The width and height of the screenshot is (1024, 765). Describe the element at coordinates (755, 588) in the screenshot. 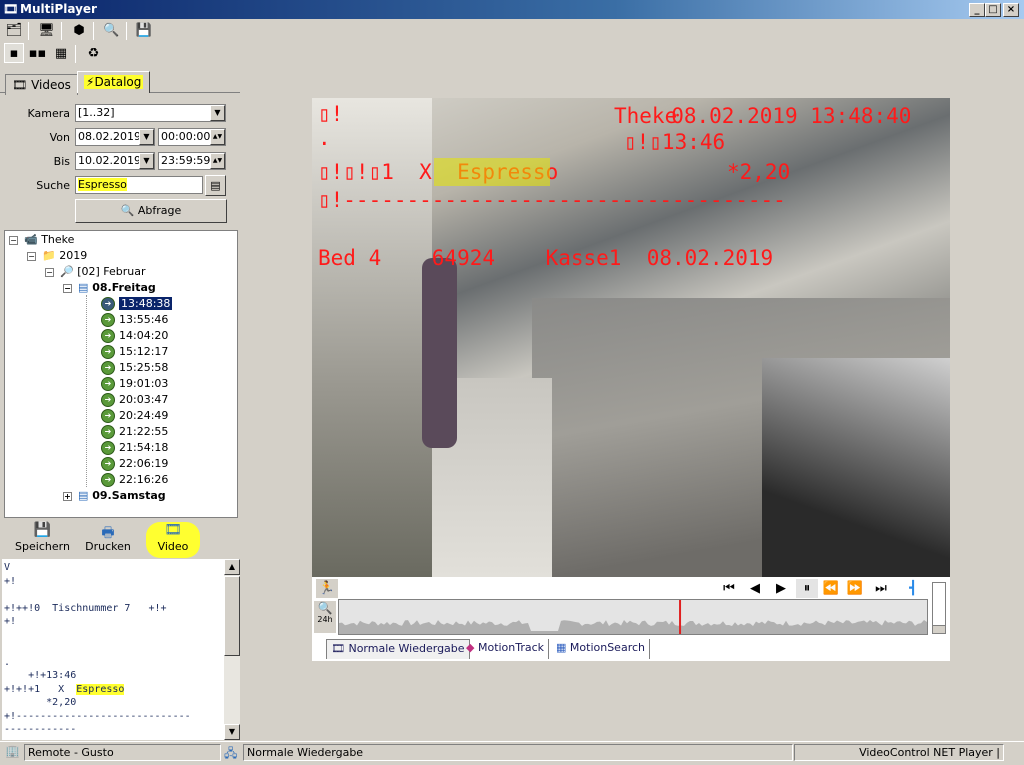

I see `step-back-button: ◀` at that location.